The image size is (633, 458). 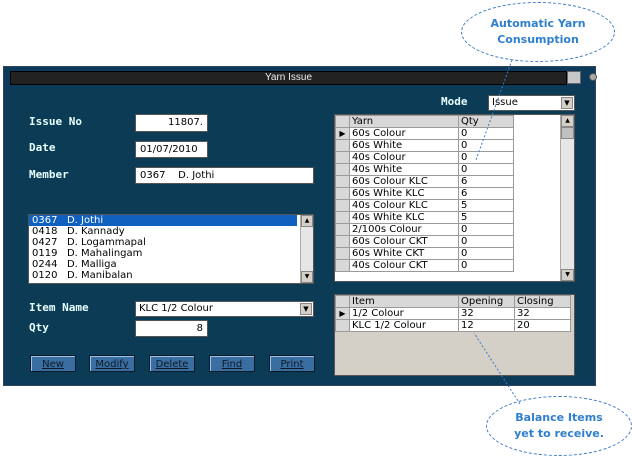 I want to click on issue-no-label: Issue No, so click(x=55, y=121).